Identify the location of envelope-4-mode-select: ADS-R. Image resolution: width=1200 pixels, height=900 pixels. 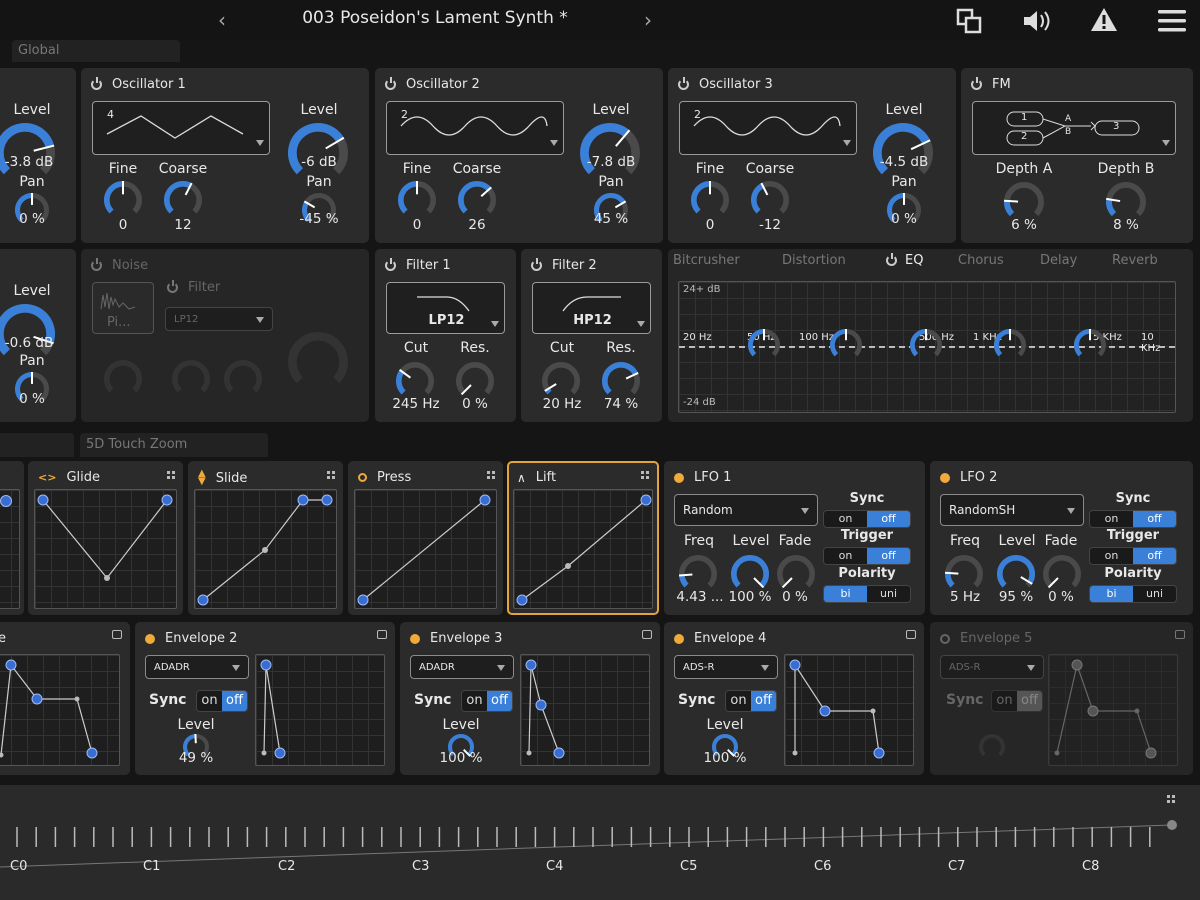
(726, 667).